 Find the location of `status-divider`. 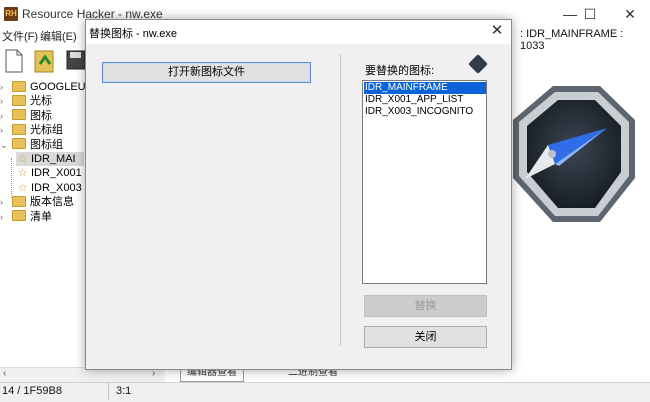

status-divider is located at coordinates (108, 391).